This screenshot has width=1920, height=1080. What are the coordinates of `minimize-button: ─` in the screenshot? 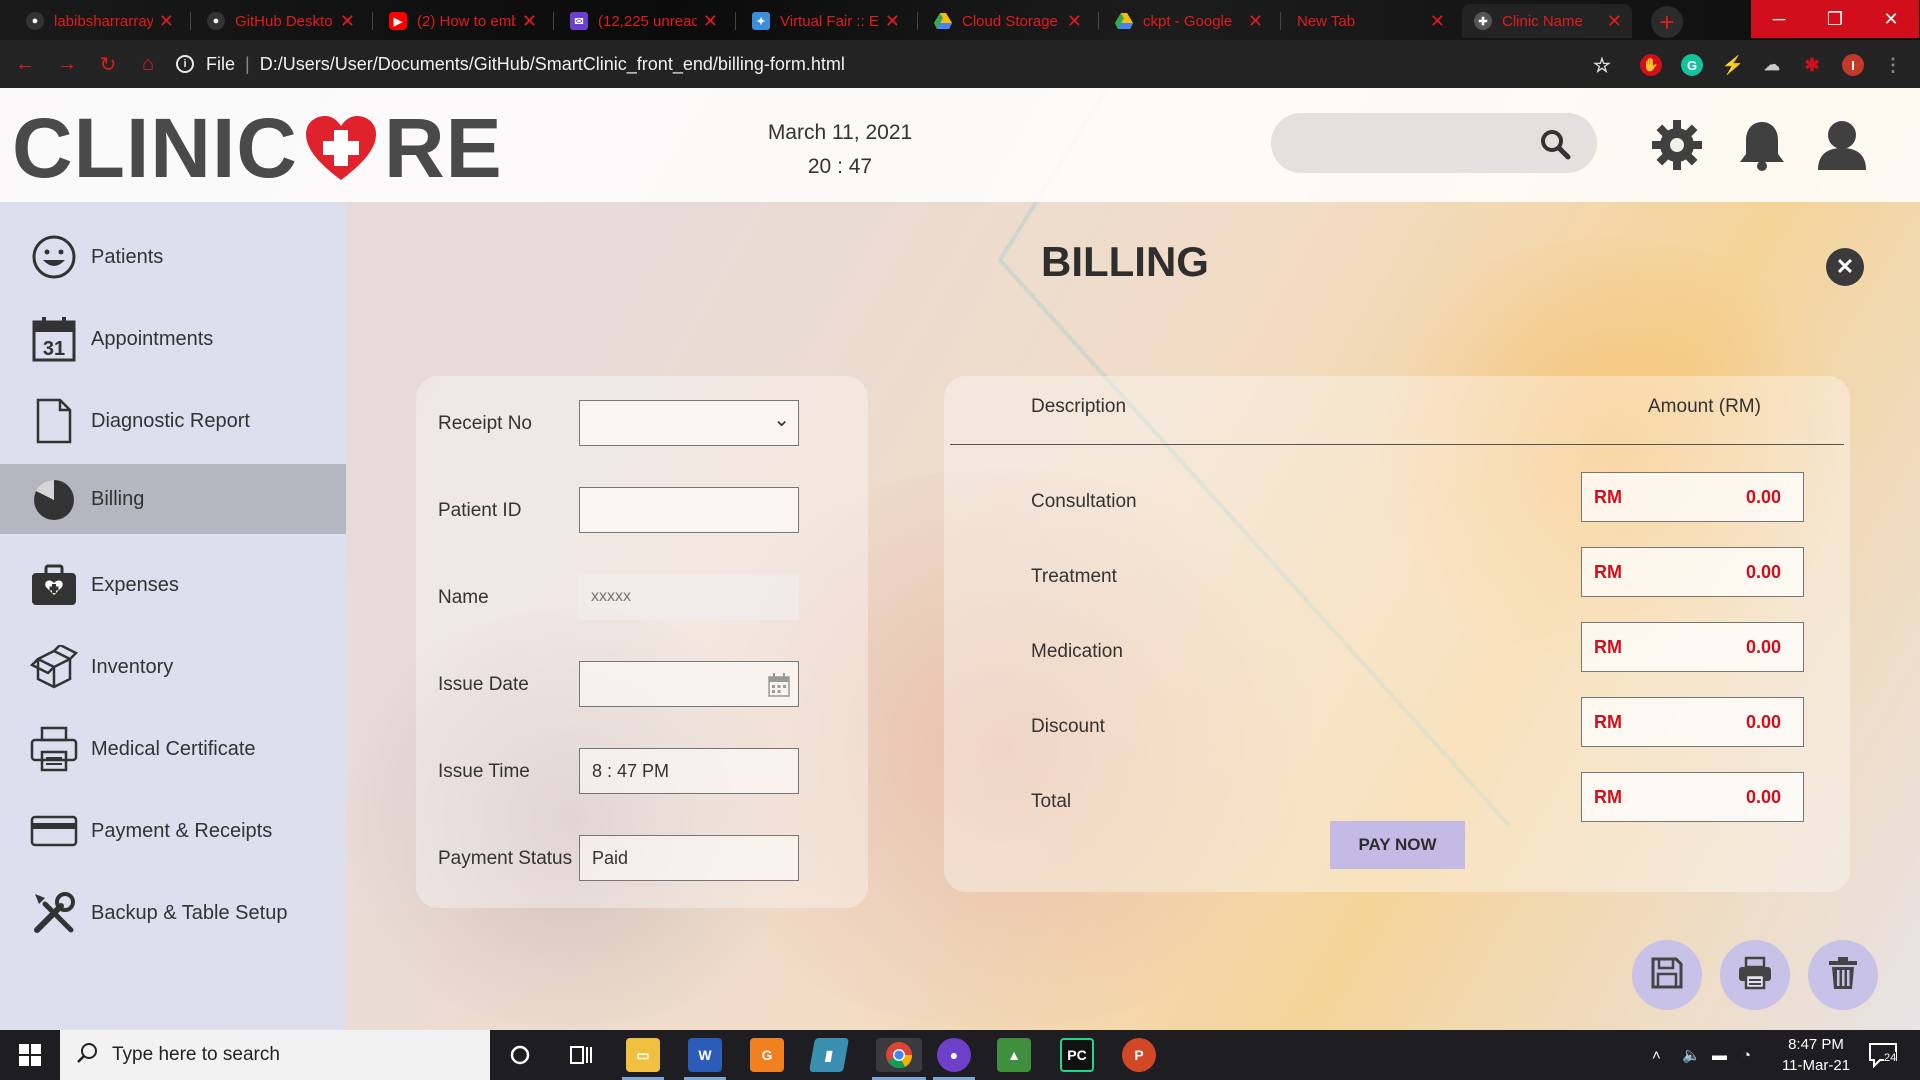 It's located at (1779, 19).